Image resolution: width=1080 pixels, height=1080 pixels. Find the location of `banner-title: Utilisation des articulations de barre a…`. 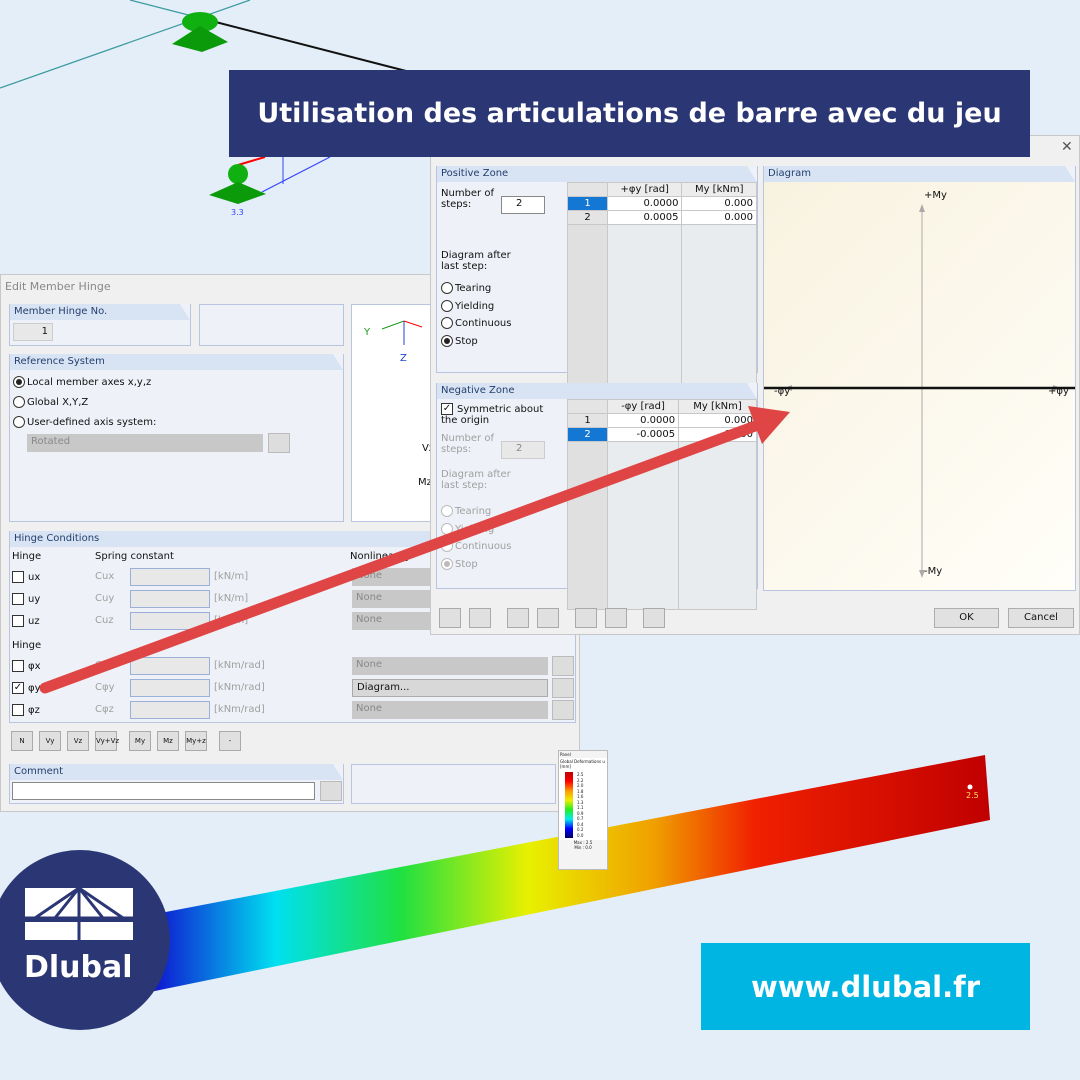

banner-title: Utilisation des articulations de barre a… is located at coordinates (629, 113).